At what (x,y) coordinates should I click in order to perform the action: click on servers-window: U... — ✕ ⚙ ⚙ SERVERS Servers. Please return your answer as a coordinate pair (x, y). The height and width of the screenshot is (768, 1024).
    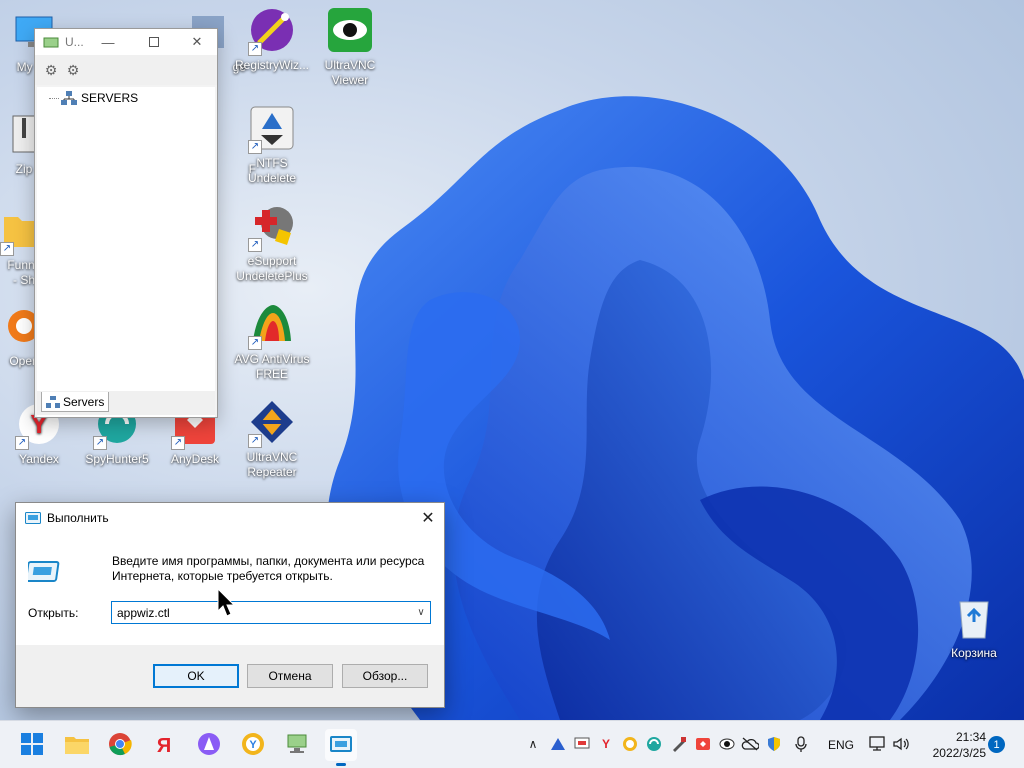
    Looking at the image, I should click on (126, 223).